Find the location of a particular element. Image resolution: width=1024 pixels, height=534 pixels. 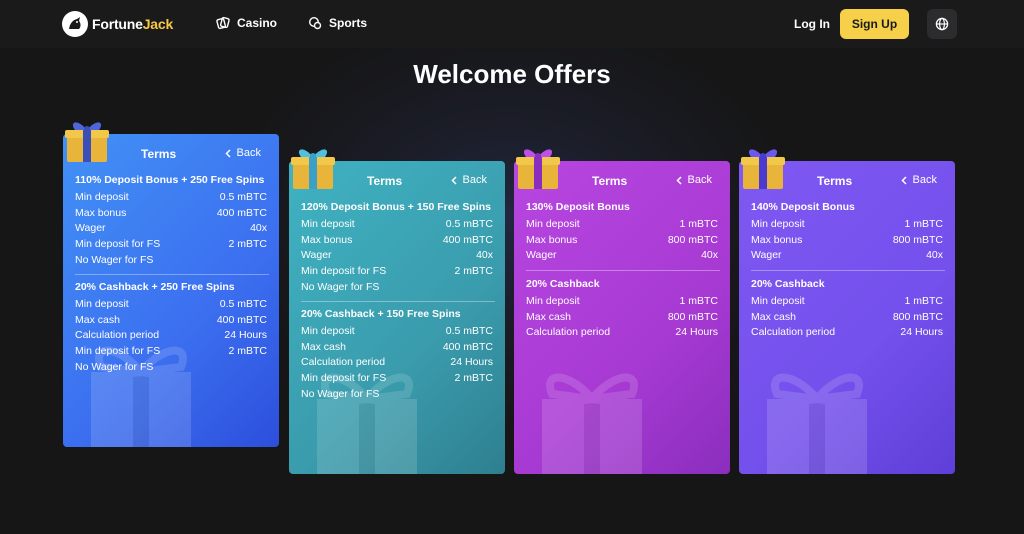

language-button is located at coordinates (942, 24).